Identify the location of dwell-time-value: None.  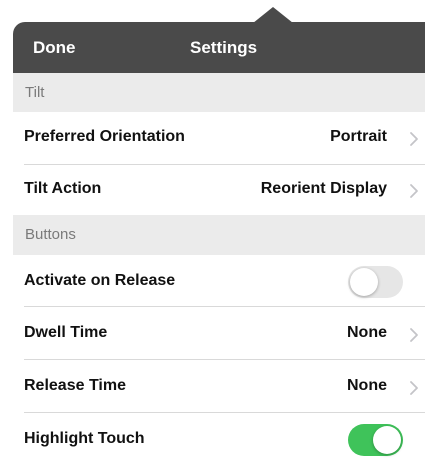
(367, 332).